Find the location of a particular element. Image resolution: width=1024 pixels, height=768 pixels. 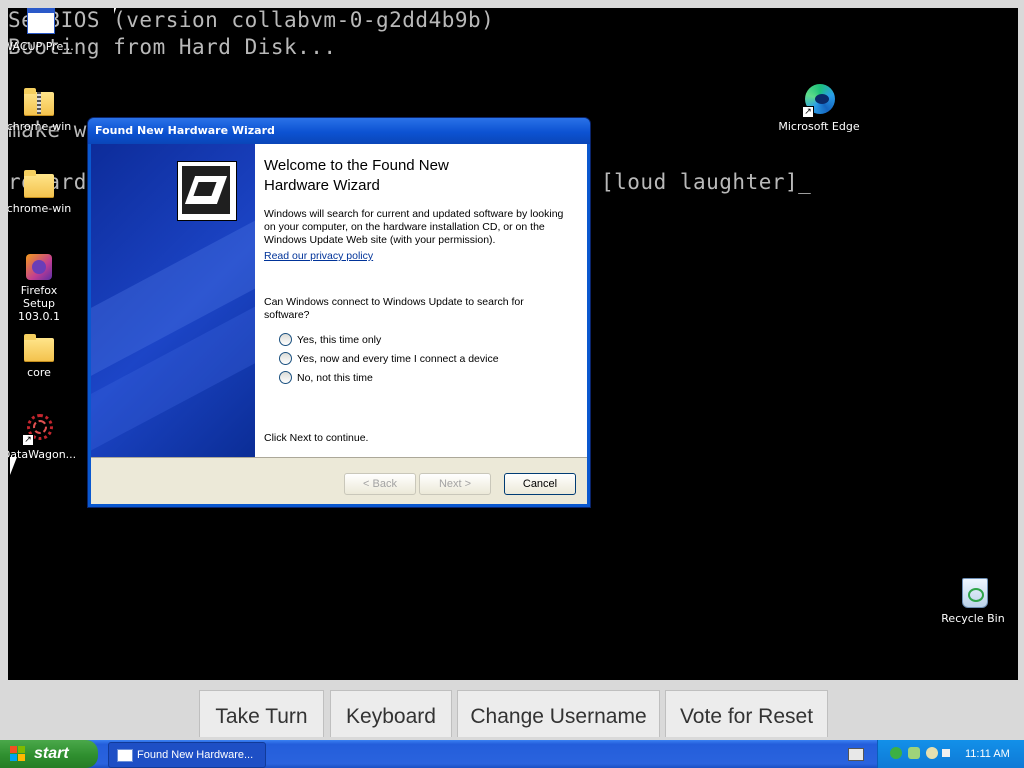

desktop-icon-chrome-win-zip: chrome-win is located at coordinates (42, 108).